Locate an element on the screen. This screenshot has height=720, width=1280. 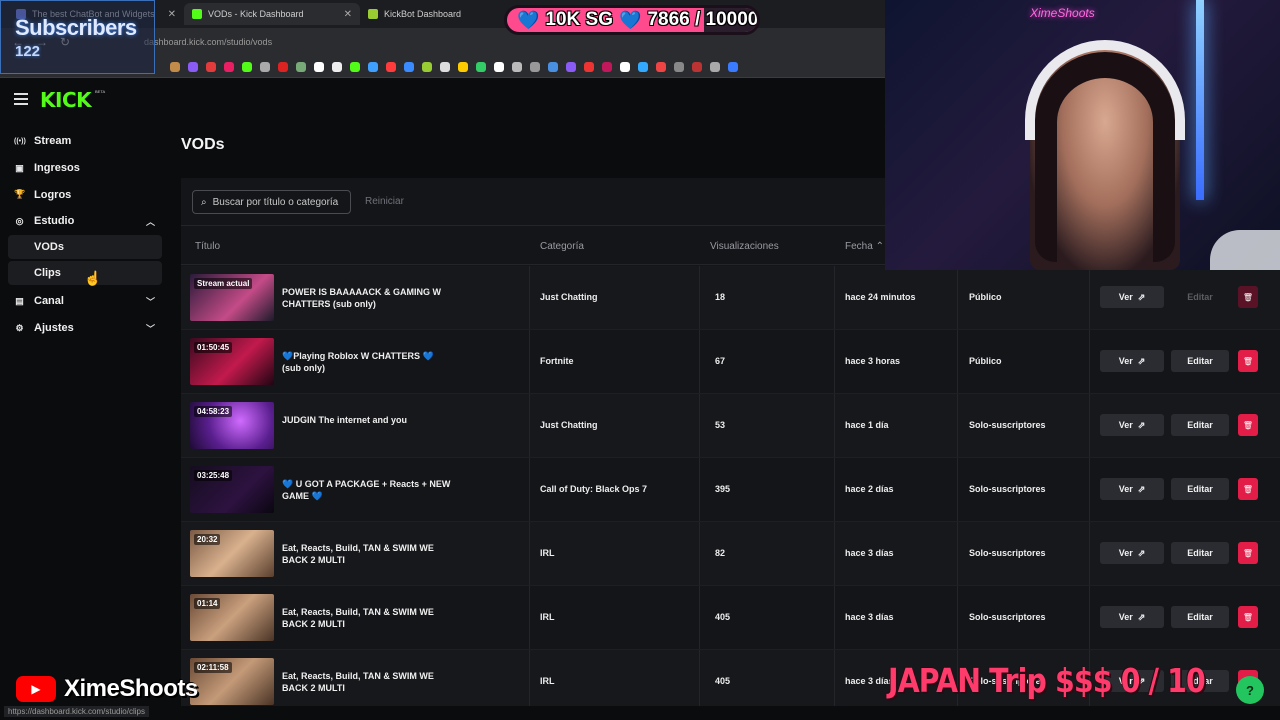
sidebar-item-canal: ▤ Canal ﹀ is located at coordinates (85, 301).